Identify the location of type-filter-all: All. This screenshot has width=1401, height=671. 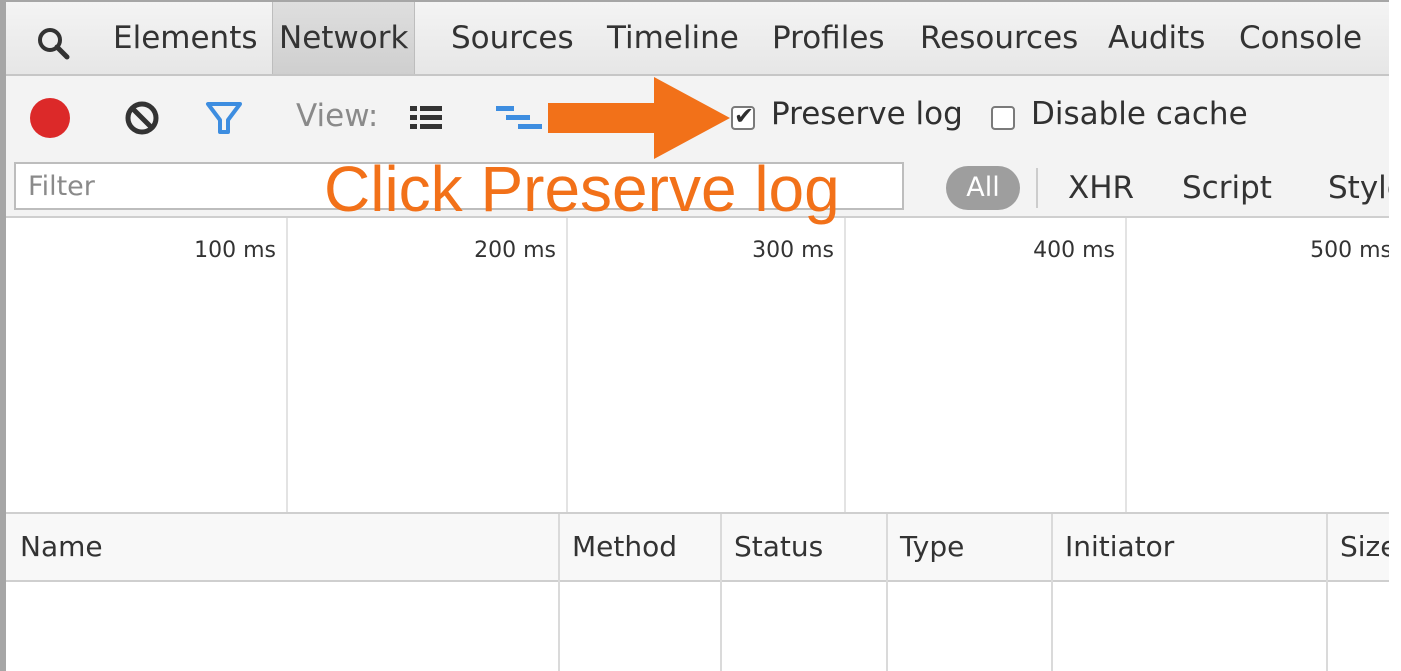
(983, 188).